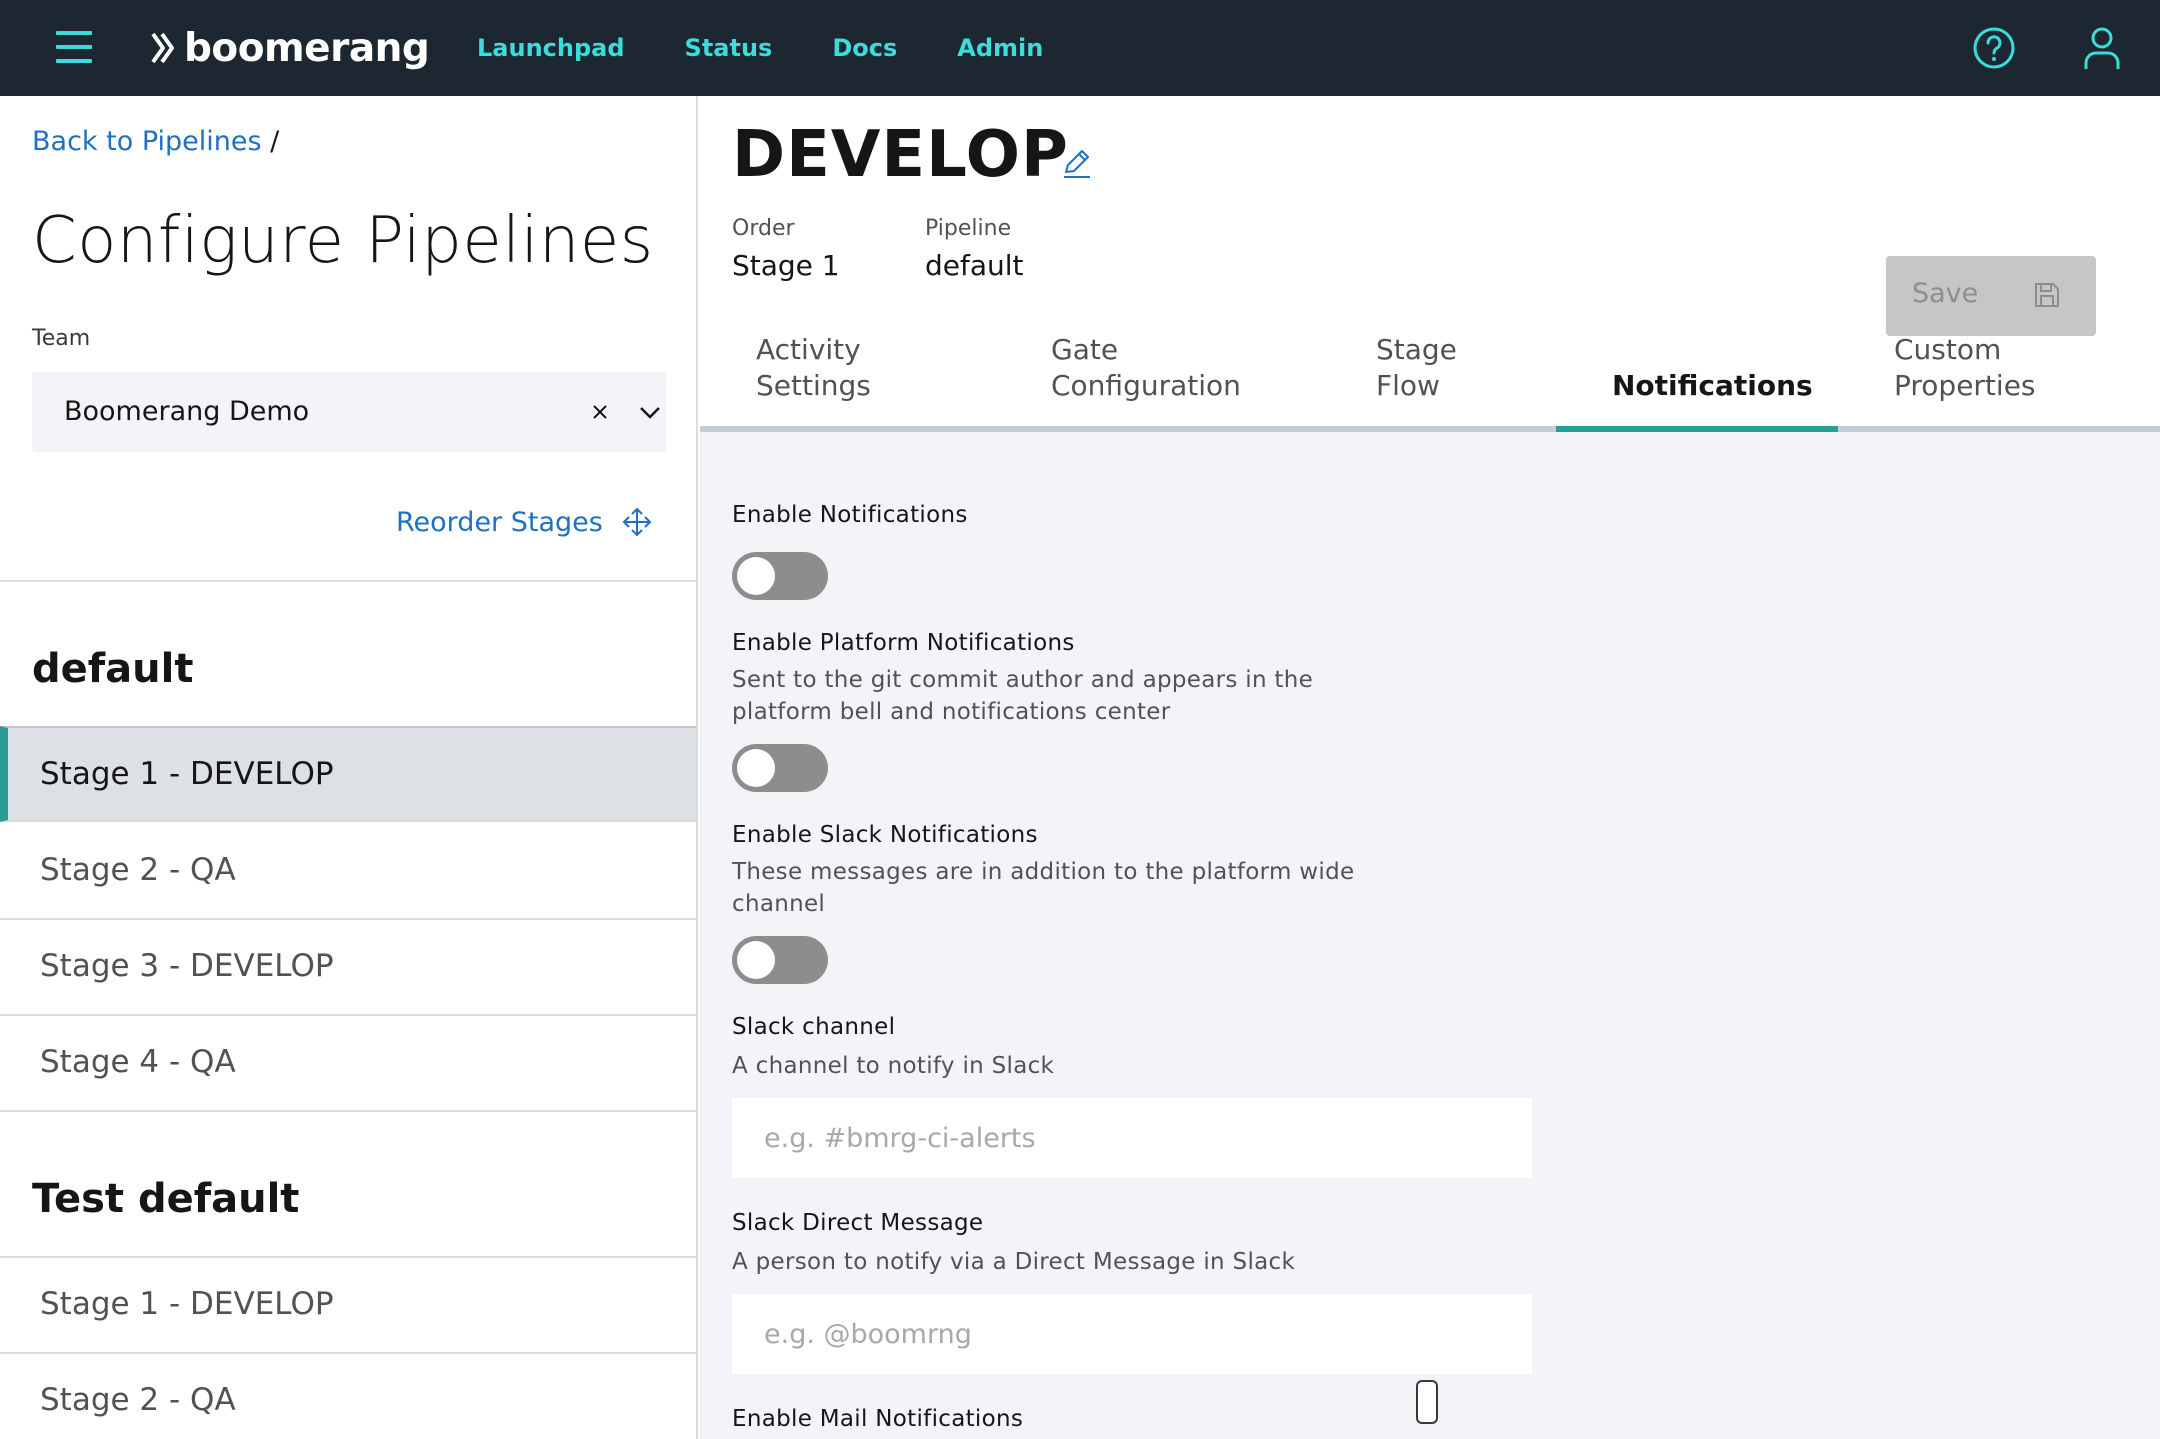 The image size is (2160, 1439). What do you see at coordinates (1146, 385) in the screenshot?
I see `tab-label: Configuration` at bounding box center [1146, 385].